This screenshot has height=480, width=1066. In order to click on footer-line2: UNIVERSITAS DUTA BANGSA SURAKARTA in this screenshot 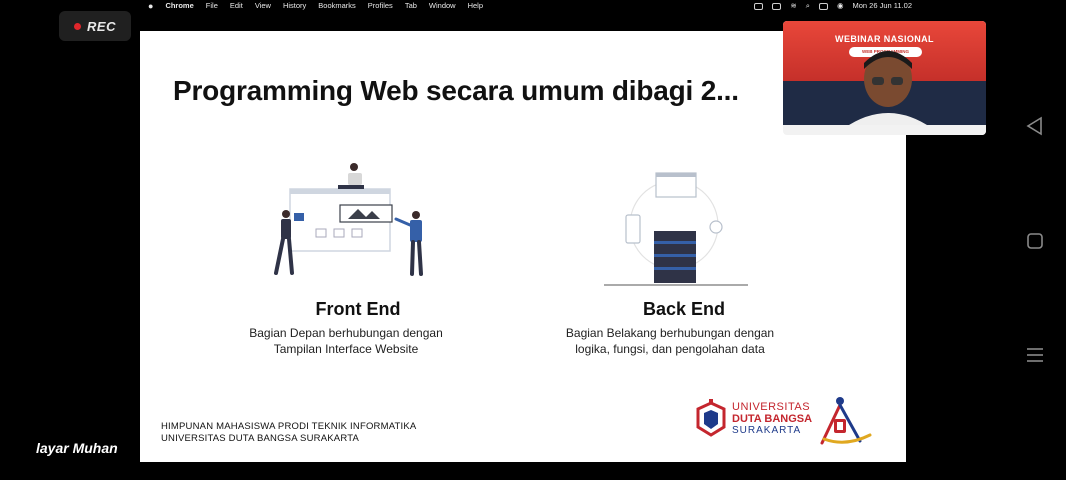, I will do `click(260, 438)`.